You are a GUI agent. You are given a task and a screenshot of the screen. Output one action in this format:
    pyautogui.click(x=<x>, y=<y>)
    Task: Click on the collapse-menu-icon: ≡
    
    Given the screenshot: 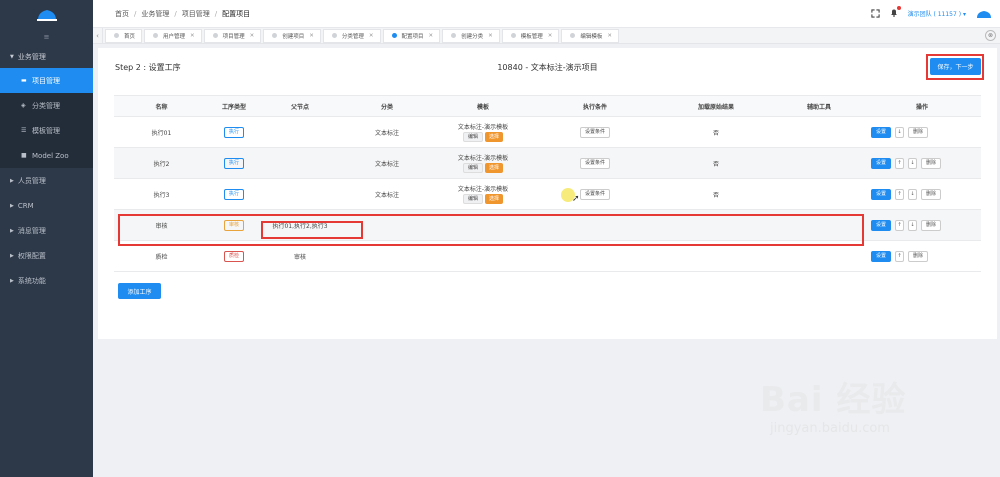 What is the action you would take?
    pyautogui.click(x=46, y=37)
    